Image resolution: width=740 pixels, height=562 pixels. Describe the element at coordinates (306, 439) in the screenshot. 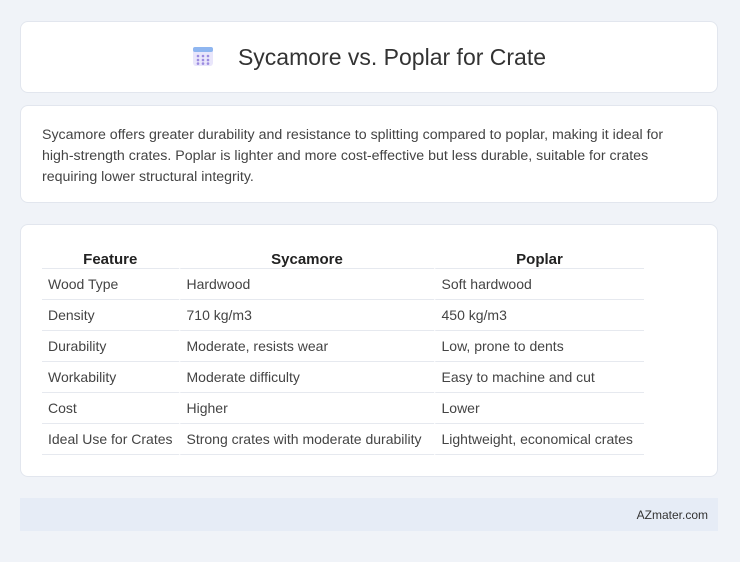

I see `table-cell-sycamore: Strong crates with moderate durability` at that location.